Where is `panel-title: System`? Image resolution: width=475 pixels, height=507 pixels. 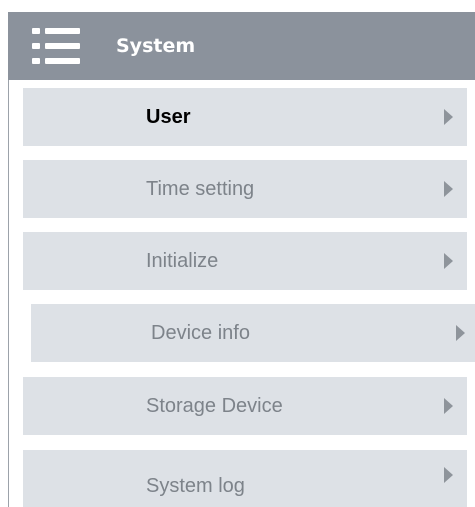
panel-title: System is located at coordinates (156, 46).